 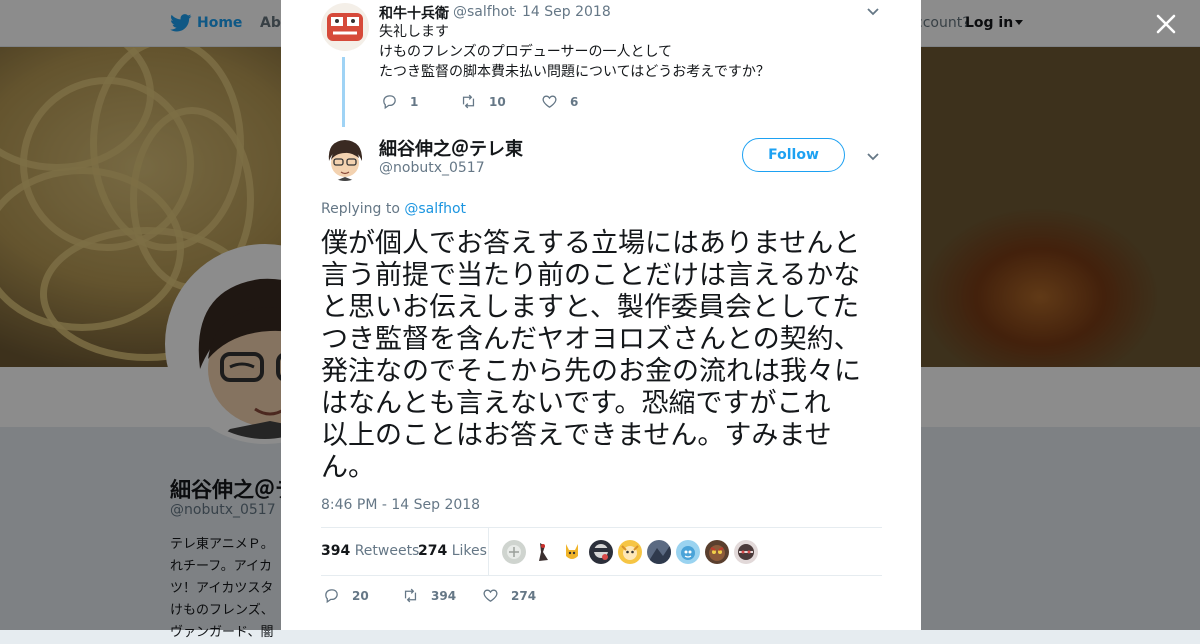 What do you see at coordinates (526, 52) in the screenshot?
I see `parent-tweet-line: けものフレンズのプロデューサーの一人として` at bounding box center [526, 52].